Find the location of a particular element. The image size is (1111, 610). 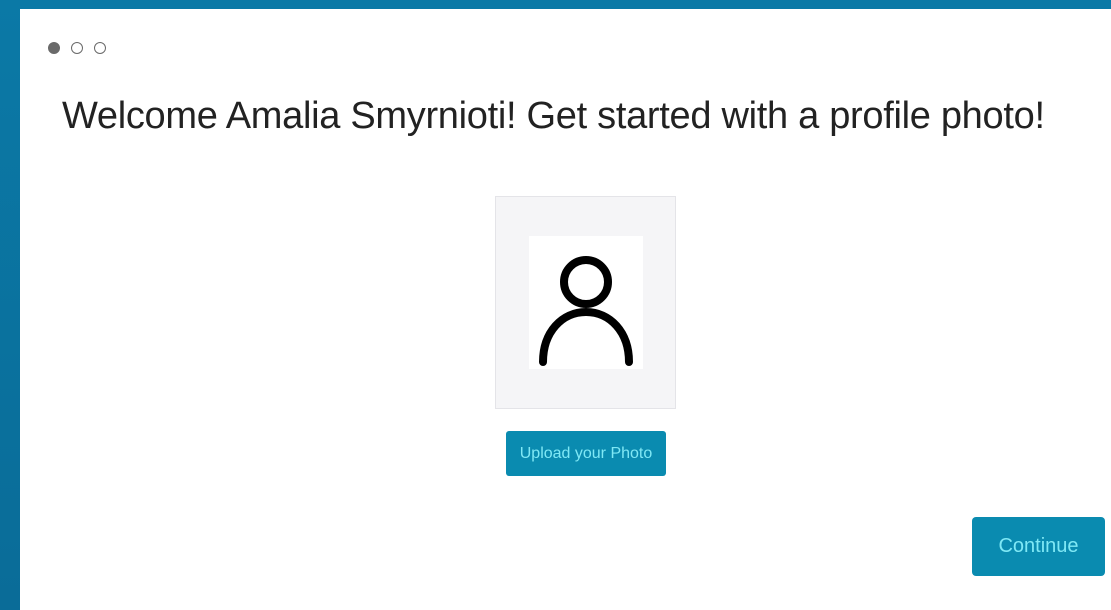

step-indicator is located at coordinates (77, 48).